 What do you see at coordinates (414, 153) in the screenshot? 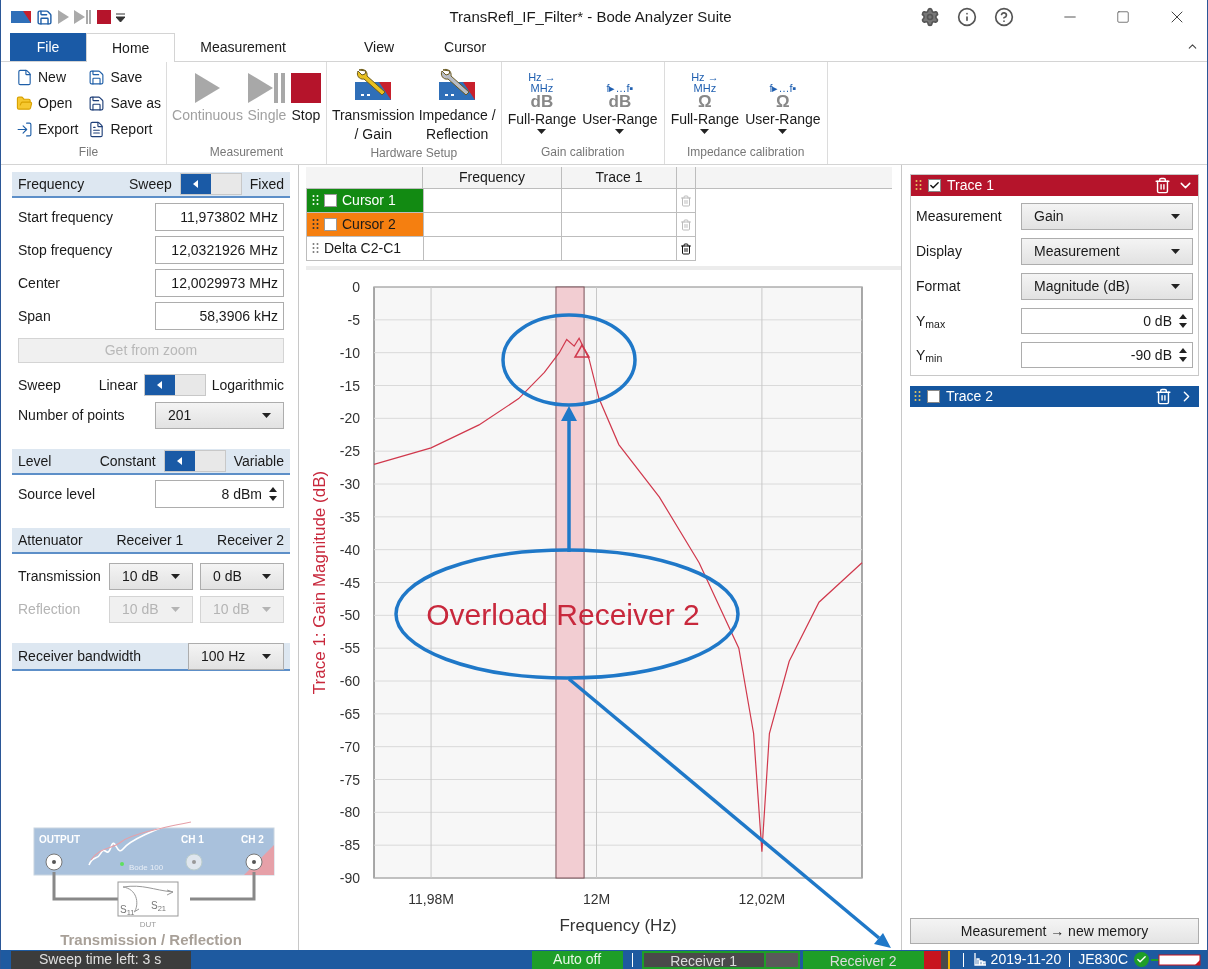
I see `group-label: Hardware Setup` at bounding box center [414, 153].